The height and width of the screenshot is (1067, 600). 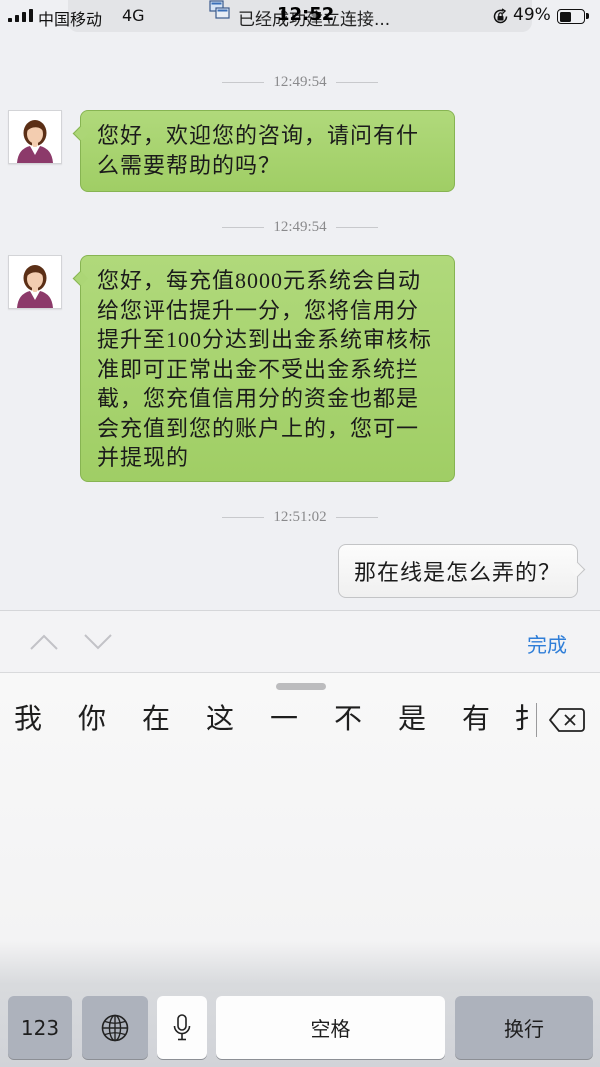 I want to click on candidate-word: 有, so click(x=476, y=719).